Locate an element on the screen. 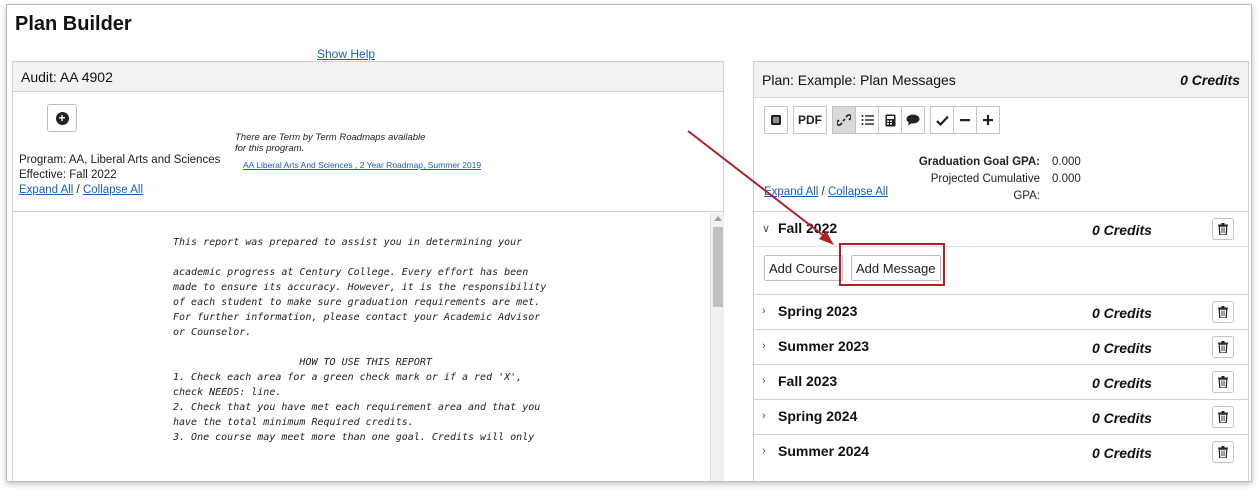 Image resolution: width=1260 pixels, height=489 pixels. term-body: Add Course Add Message is located at coordinates (1001, 270).